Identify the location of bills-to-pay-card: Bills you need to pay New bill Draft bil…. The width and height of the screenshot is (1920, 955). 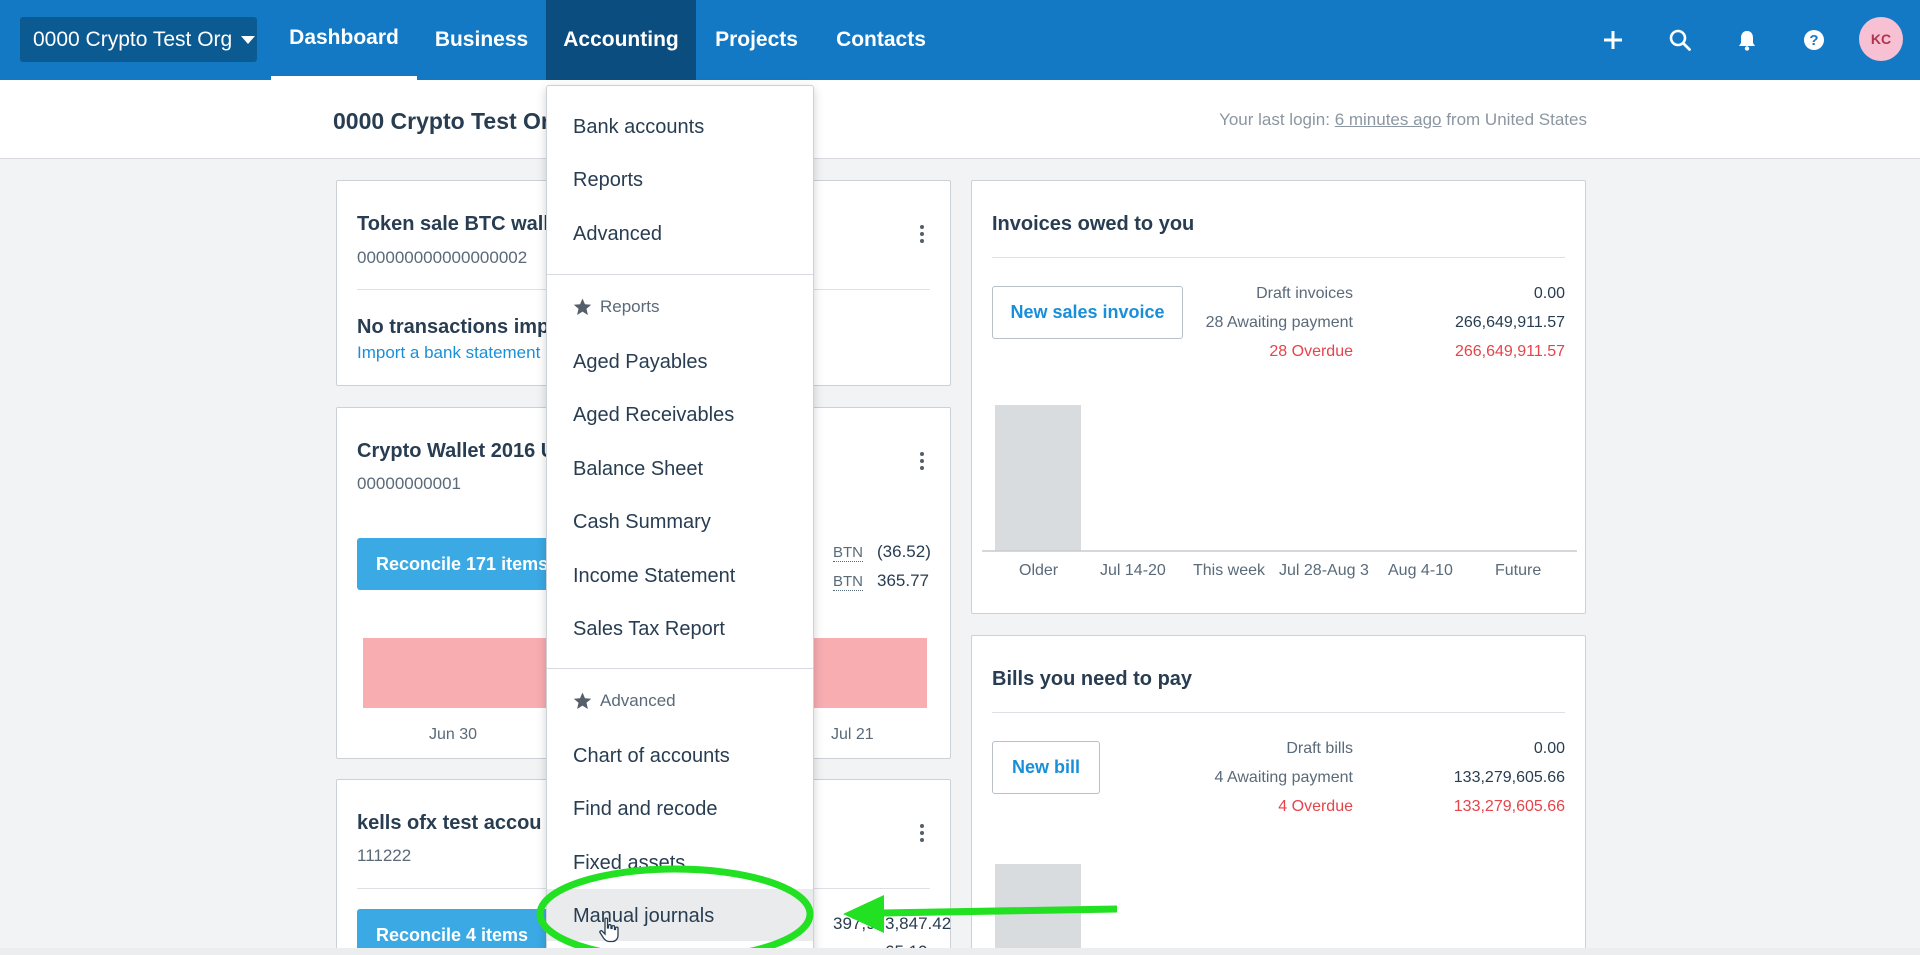
(1278, 795).